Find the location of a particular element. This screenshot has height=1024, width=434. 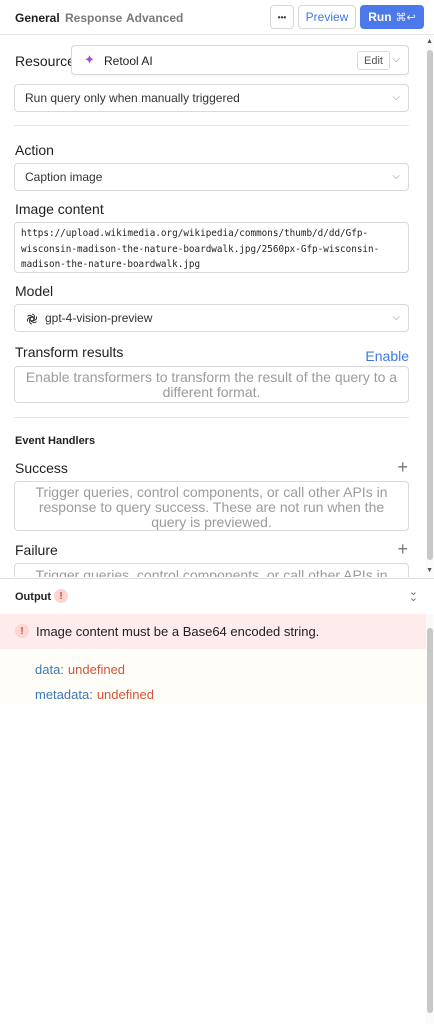

result-key: metadata: is located at coordinates (64, 694).